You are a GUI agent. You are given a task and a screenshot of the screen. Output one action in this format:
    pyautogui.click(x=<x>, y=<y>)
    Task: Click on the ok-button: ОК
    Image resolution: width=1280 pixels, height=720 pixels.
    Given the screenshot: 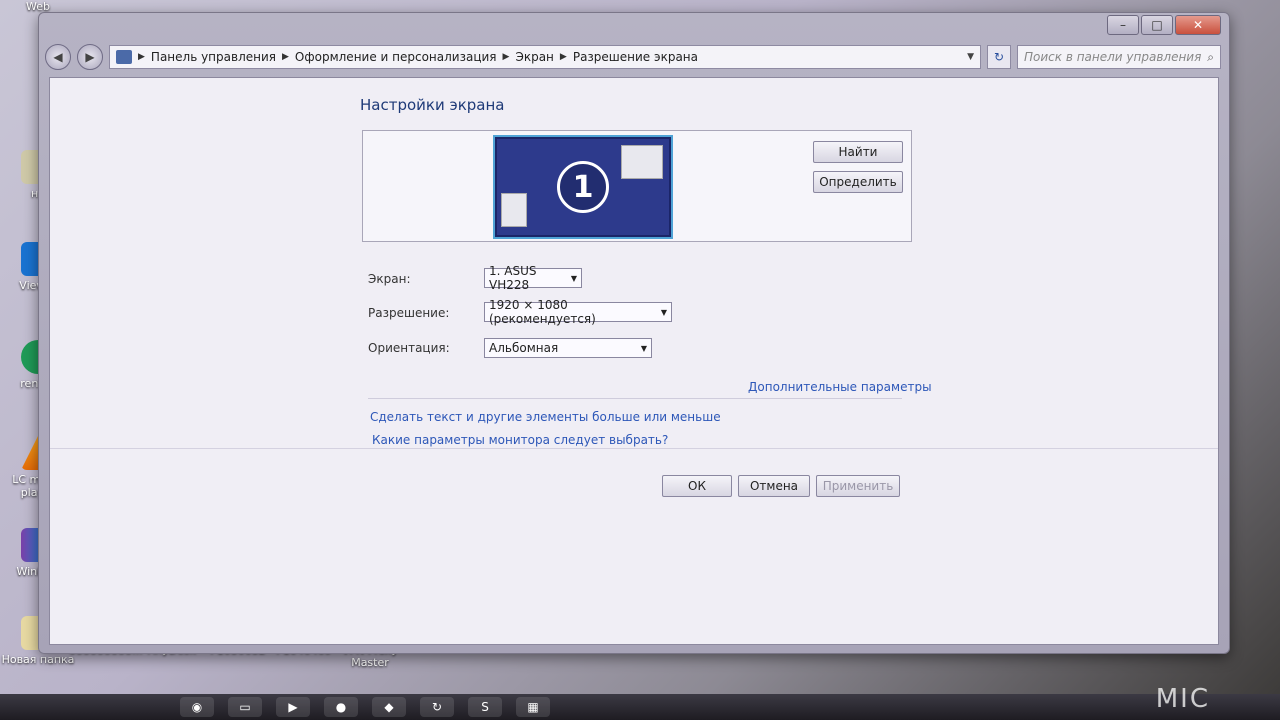 What is the action you would take?
    pyautogui.click(x=697, y=486)
    